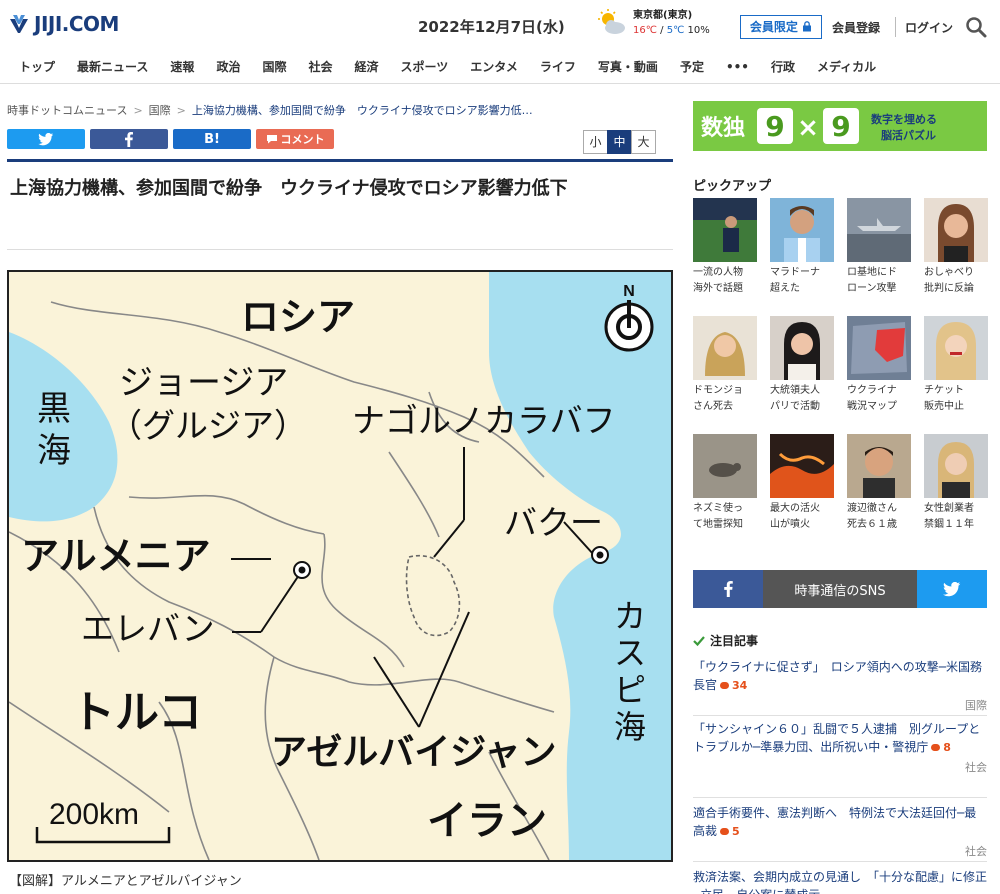 The width and height of the screenshot is (1000, 894). What do you see at coordinates (274, 66) in the screenshot?
I see `nav-item-international: 国際` at bounding box center [274, 66].